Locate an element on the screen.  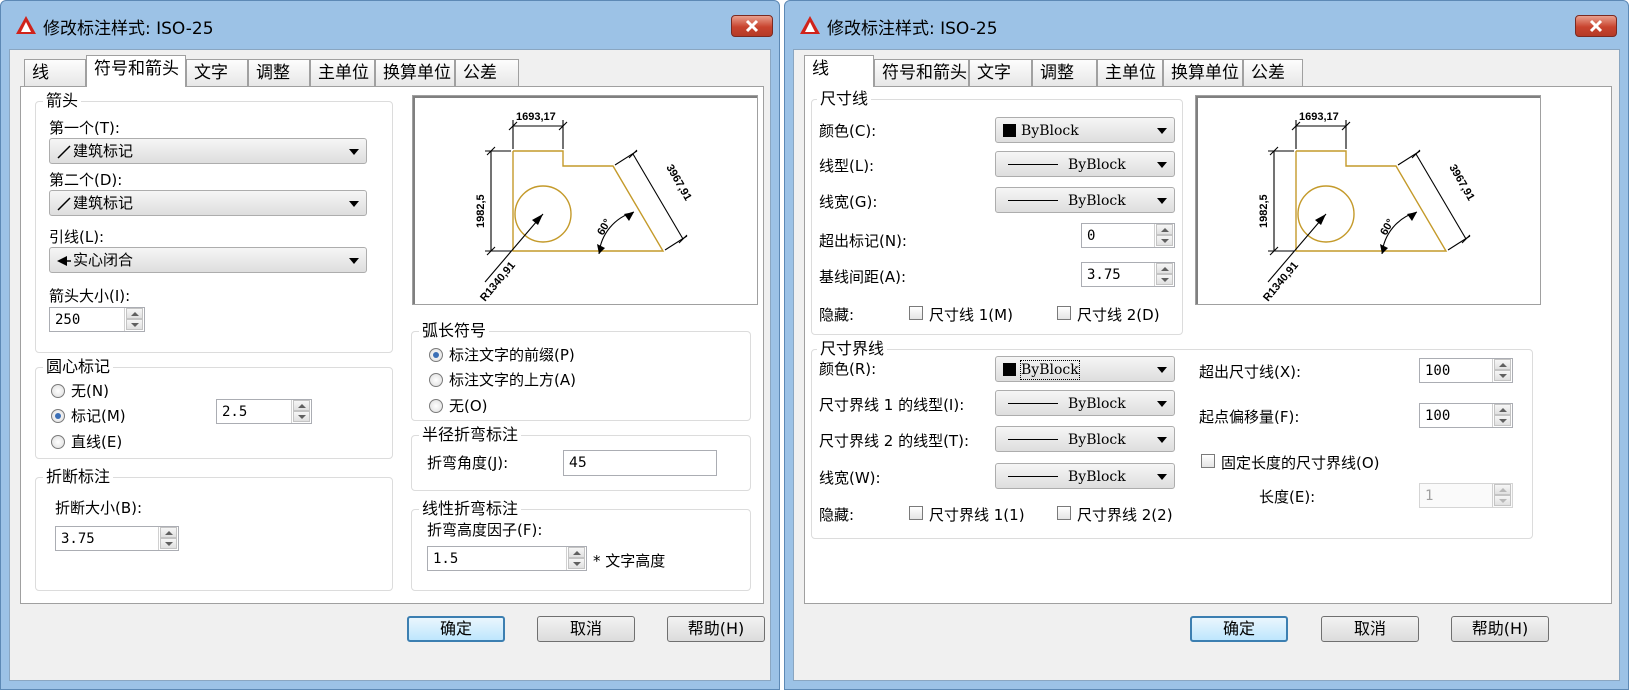
right-title-bar: 修改标注样式: ISO-25 is located at coordinates (1206, 25).